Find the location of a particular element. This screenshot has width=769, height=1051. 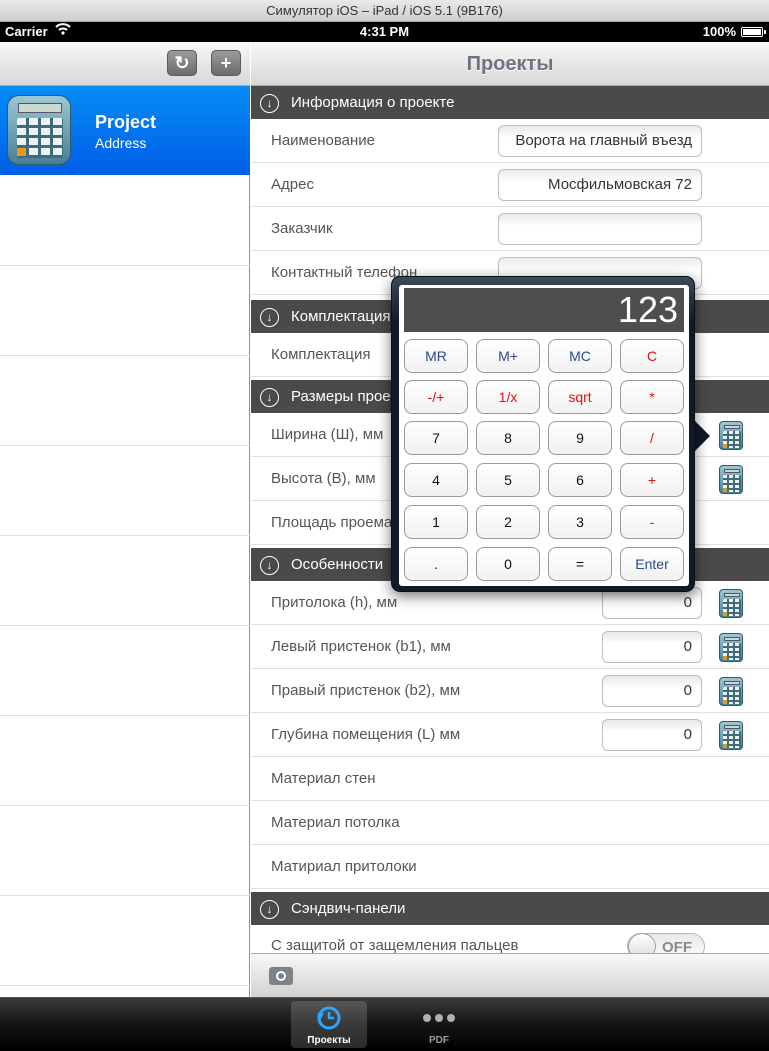

key-5: 5 is located at coordinates (508, 480).